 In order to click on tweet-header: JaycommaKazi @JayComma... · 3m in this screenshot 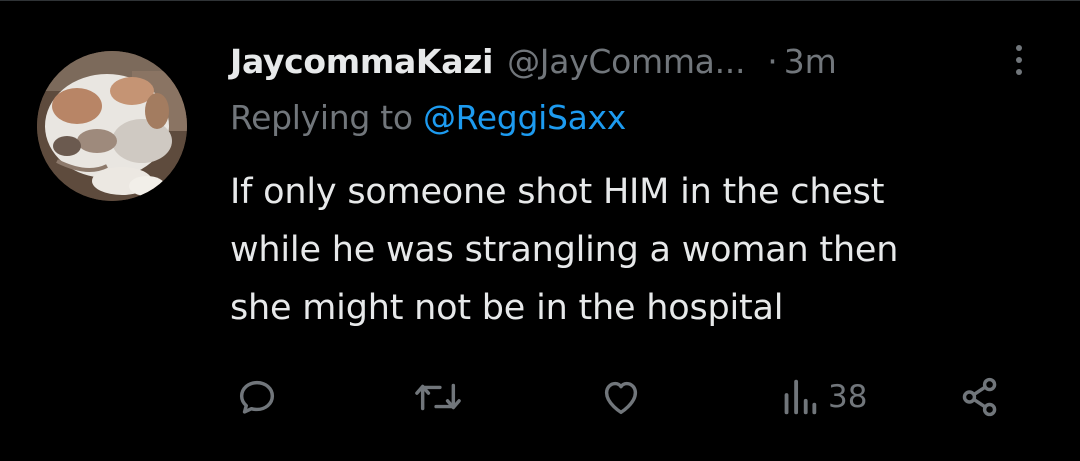, I will do `click(533, 61)`.